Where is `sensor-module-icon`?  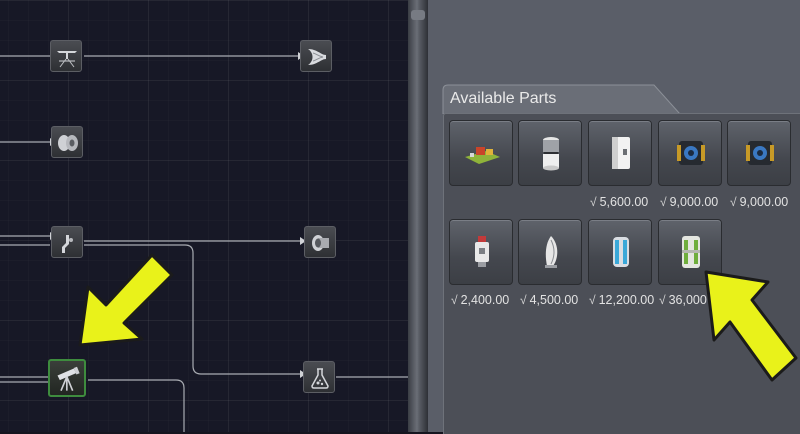
sensor-module-icon is located at coordinates (482, 251).